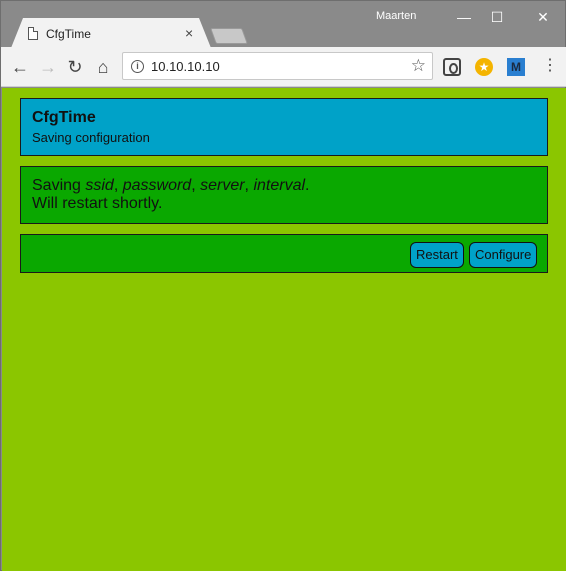  What do you see at coordinates (284, 253) in the screenshot?
I see `button-panel: Restart Configure` at bounding box center [284, 253].